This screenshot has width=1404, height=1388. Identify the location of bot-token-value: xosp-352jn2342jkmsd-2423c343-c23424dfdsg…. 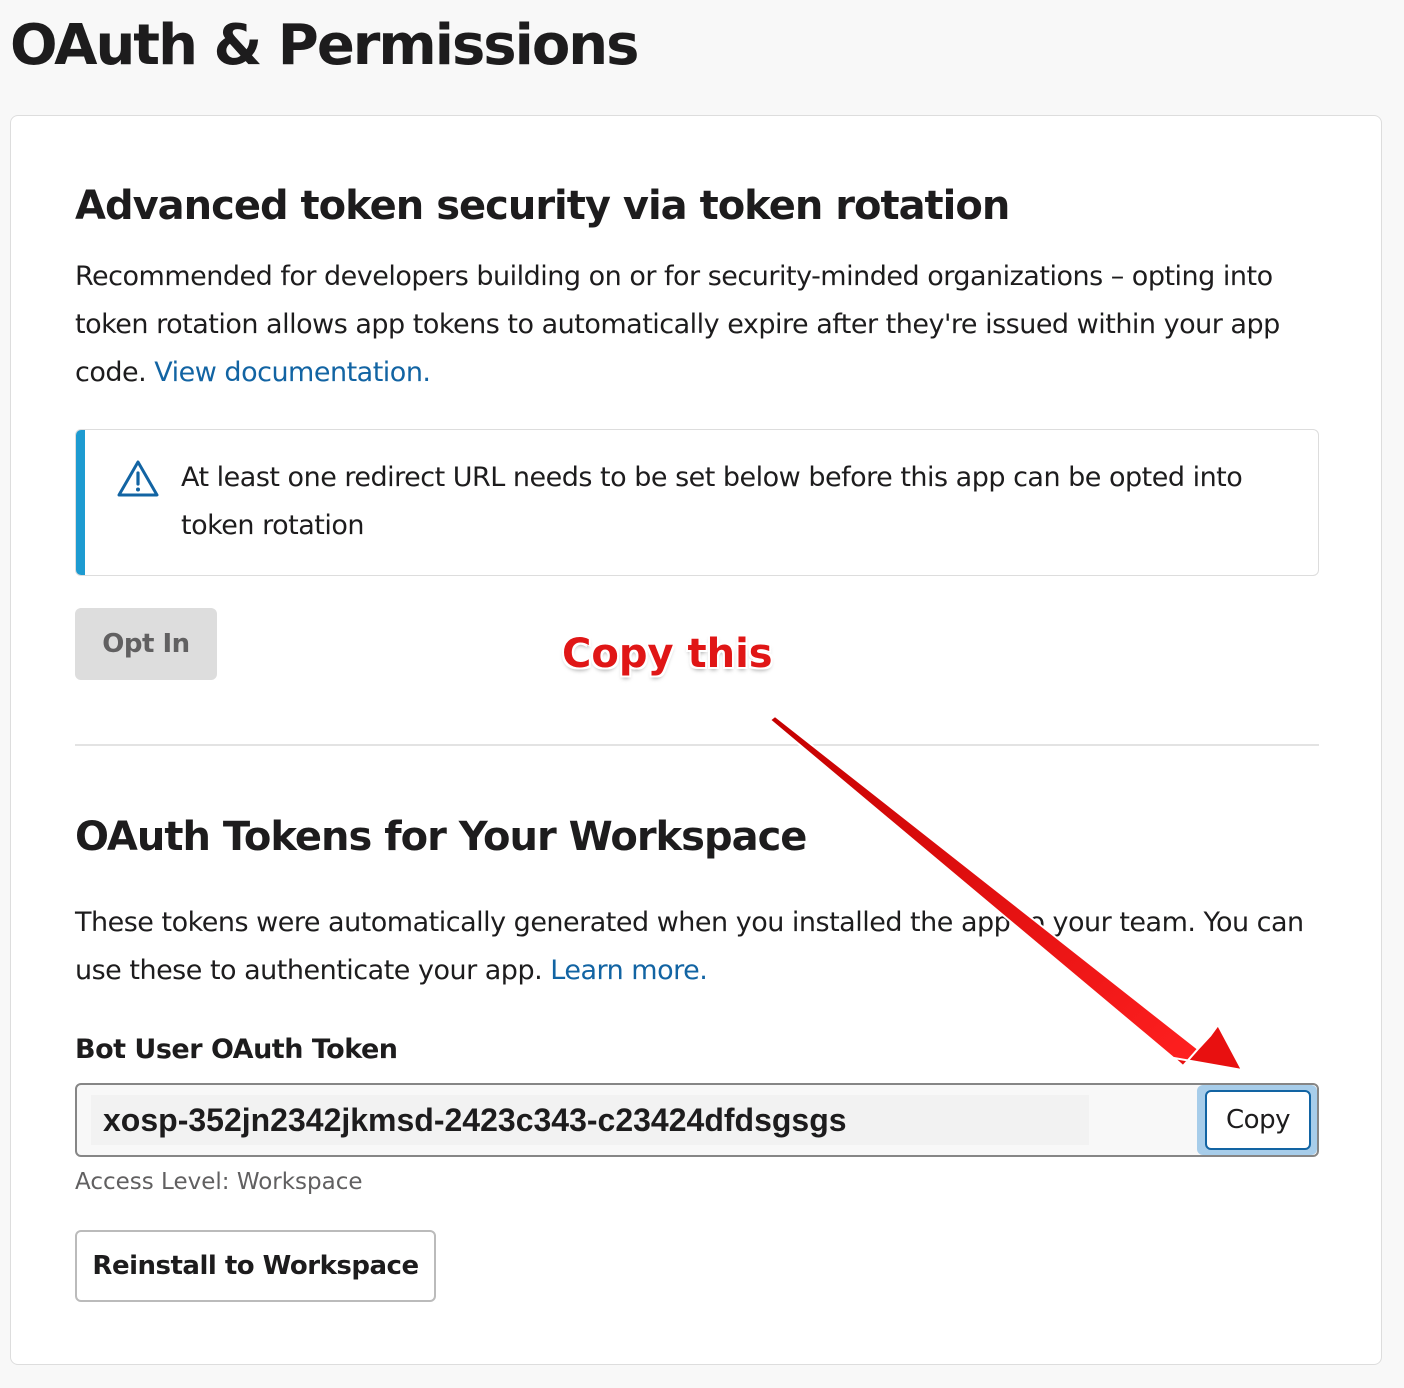
(590, 1120).